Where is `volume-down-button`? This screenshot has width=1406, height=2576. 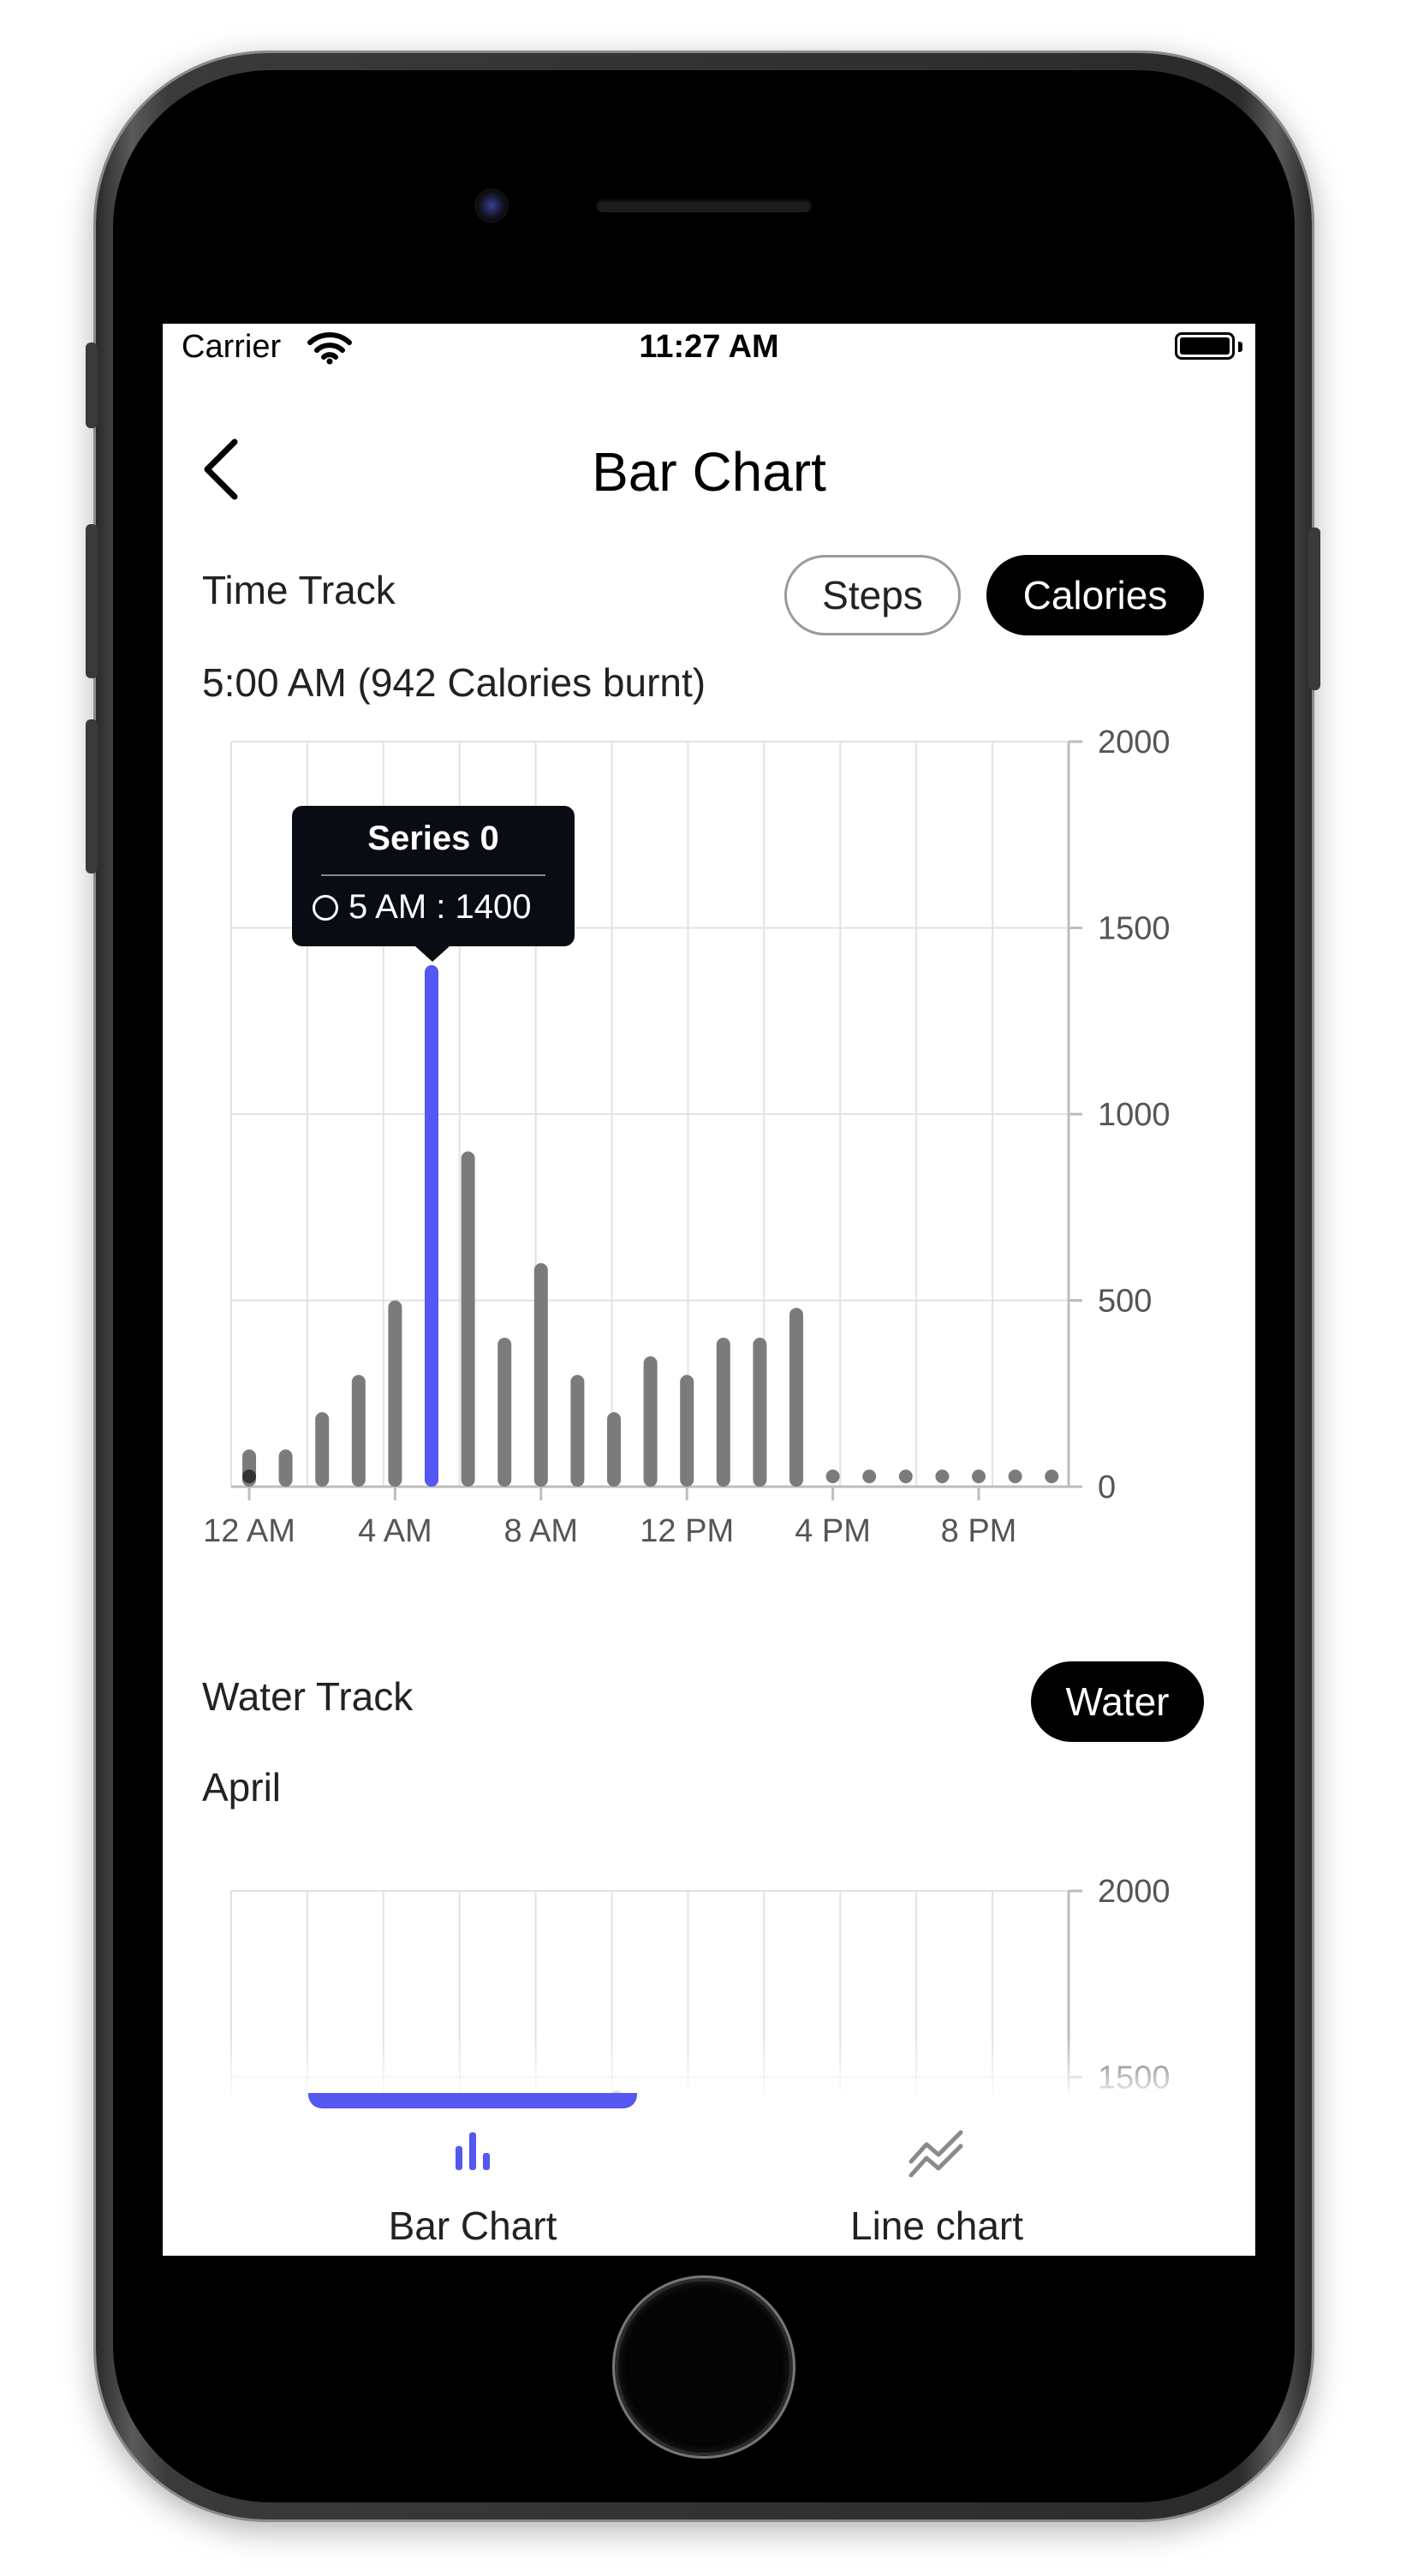
volume-down-button is located at coordinates (92, 796).